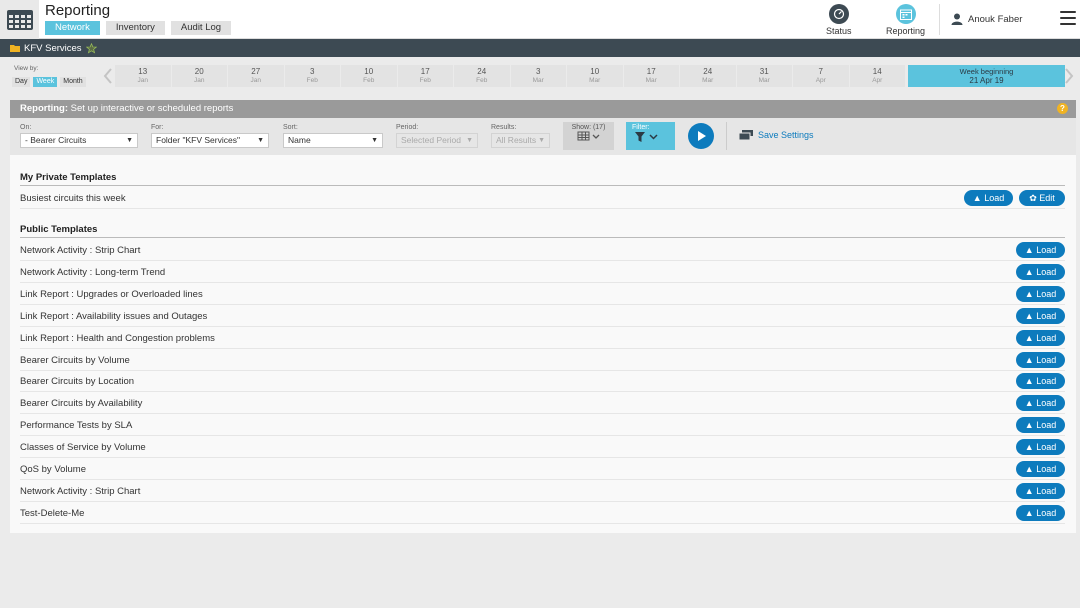 This screenshot has height=608, width=1080. Describe the element at coordinates (957, 19) in the screenshot. I see `user-icon` at that location.